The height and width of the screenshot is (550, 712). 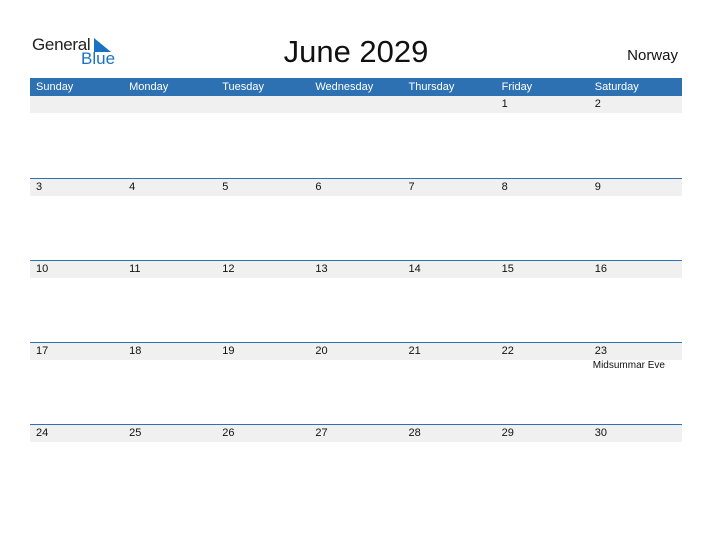 I want to click on day-number-row: 3 4 5 6 7 8 9, so click(x=356, y=187).